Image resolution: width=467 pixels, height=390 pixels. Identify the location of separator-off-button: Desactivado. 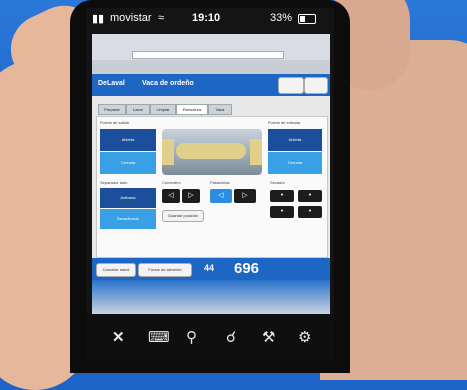
(128, 219).